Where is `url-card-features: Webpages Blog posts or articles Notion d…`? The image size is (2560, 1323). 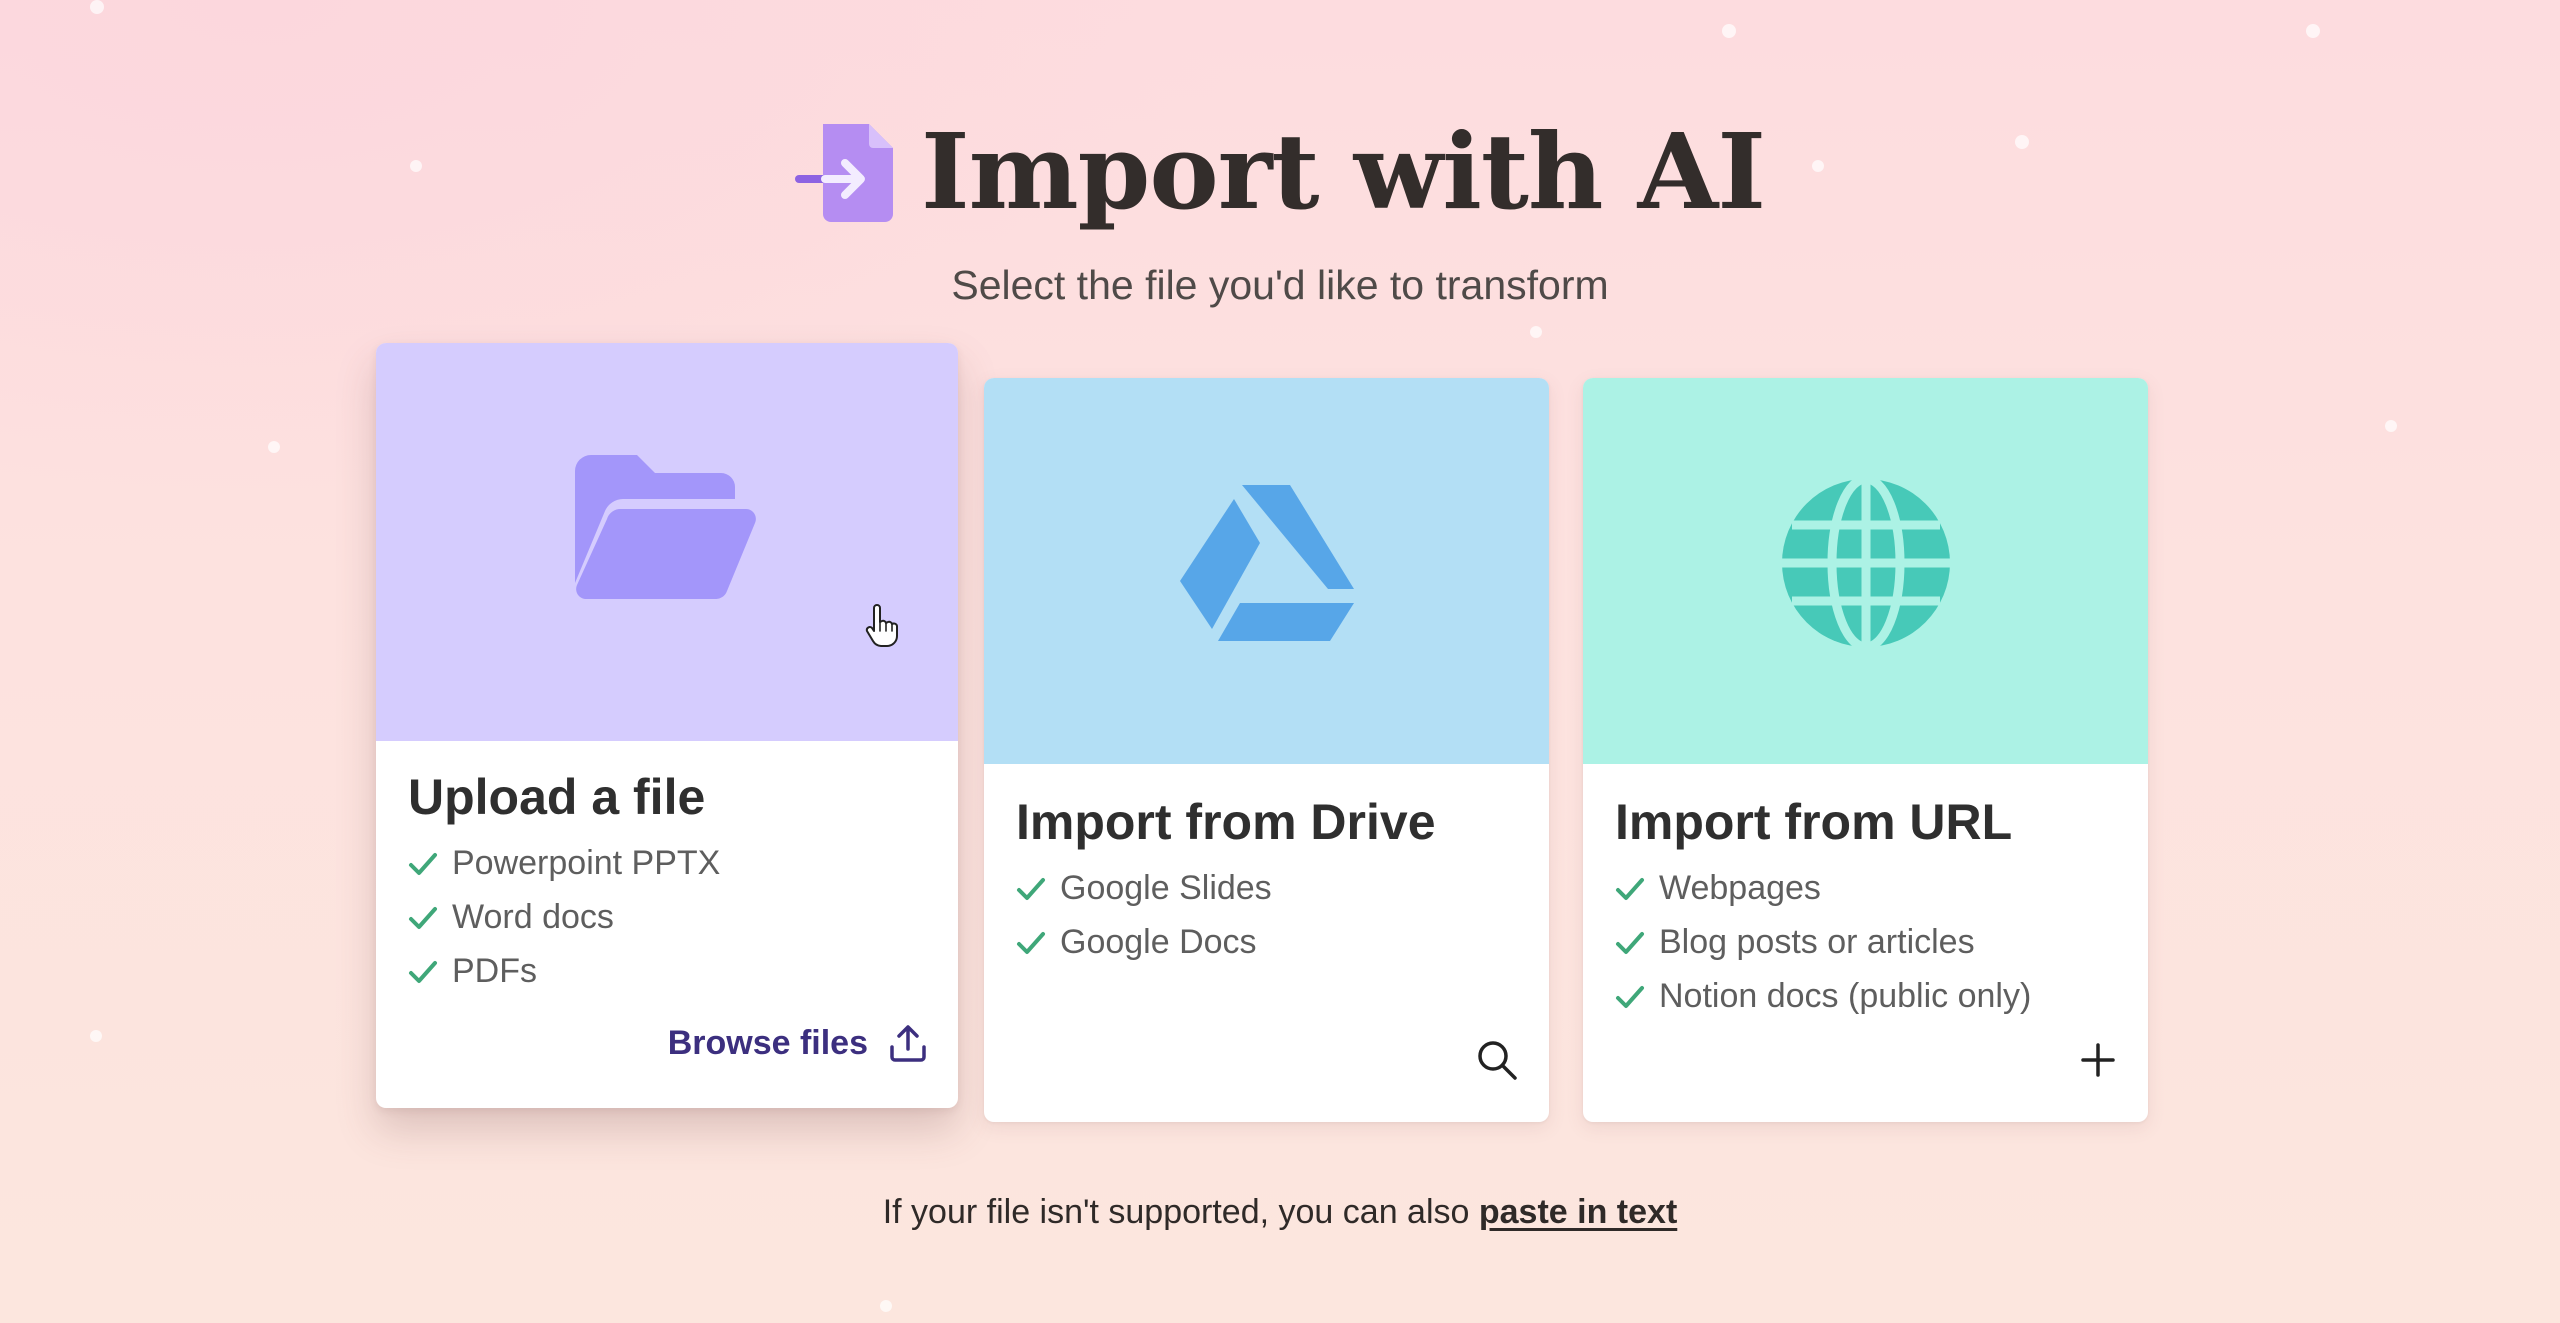
url-card-features: Webpages Blog posts or articles Notion d… is located at coordinates (1865, 943).